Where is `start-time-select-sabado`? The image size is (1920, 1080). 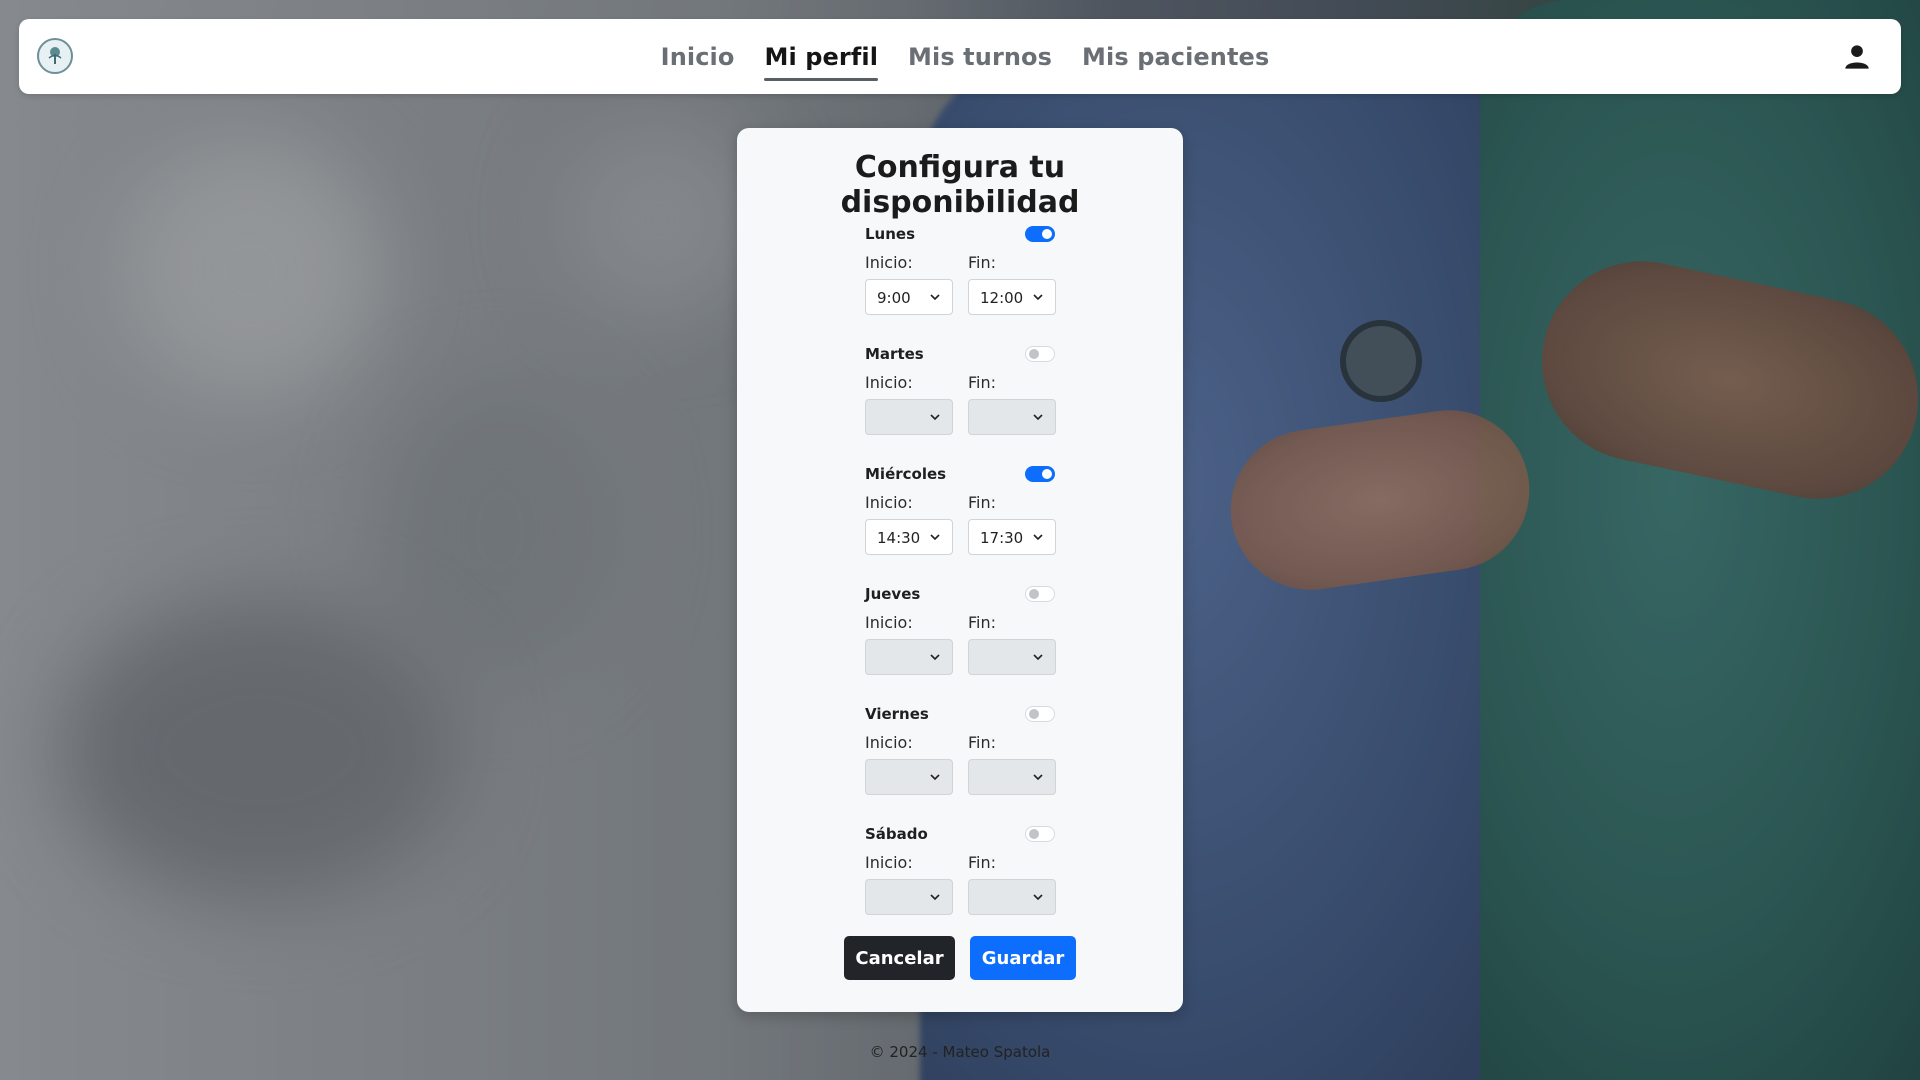
start-time-select-sabado is located at coordinates (909, 897).